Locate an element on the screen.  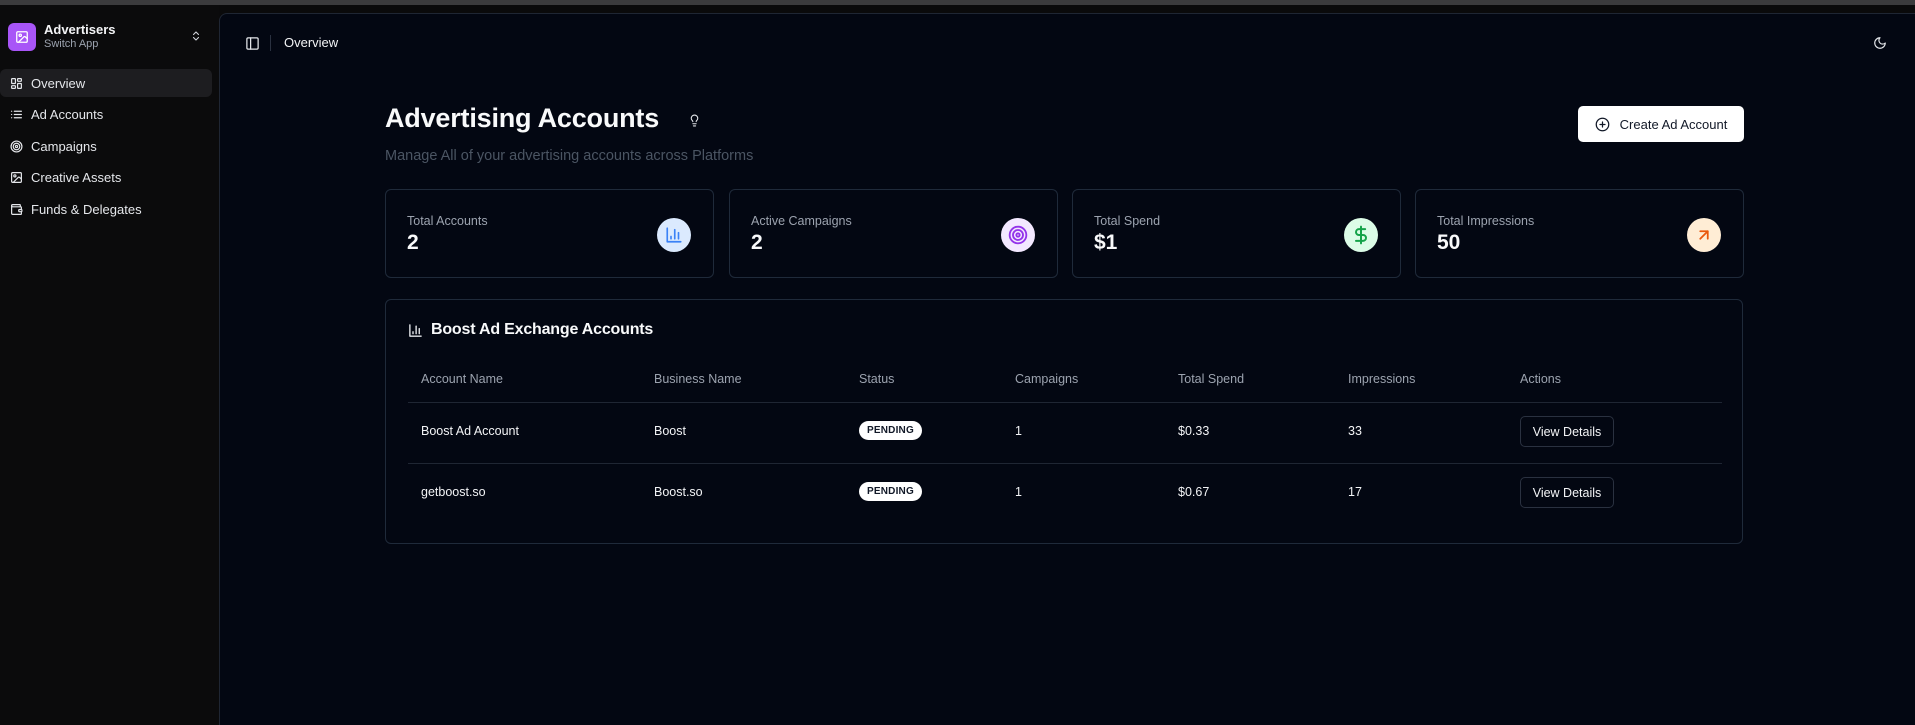
cell-total-spend: $0.33 is located at coordinates (1194, 431).